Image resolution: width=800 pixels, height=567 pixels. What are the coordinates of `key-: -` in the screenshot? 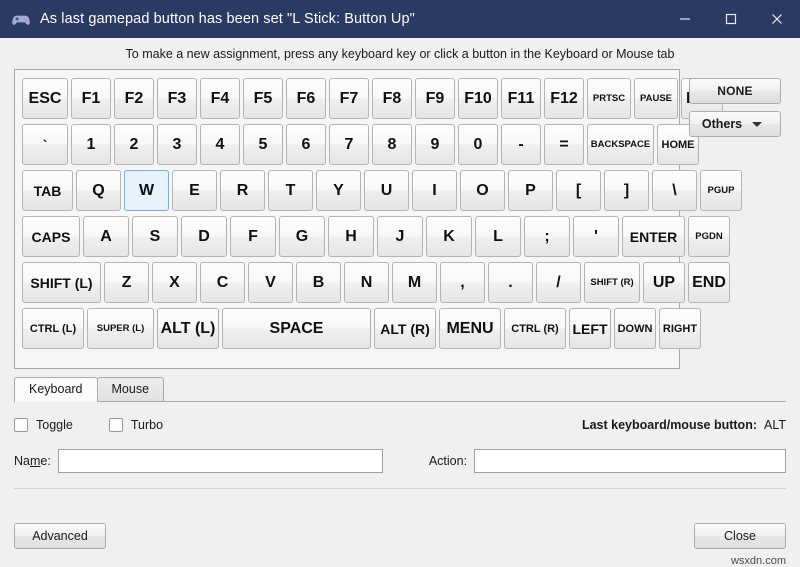 It's located at (521, 144).